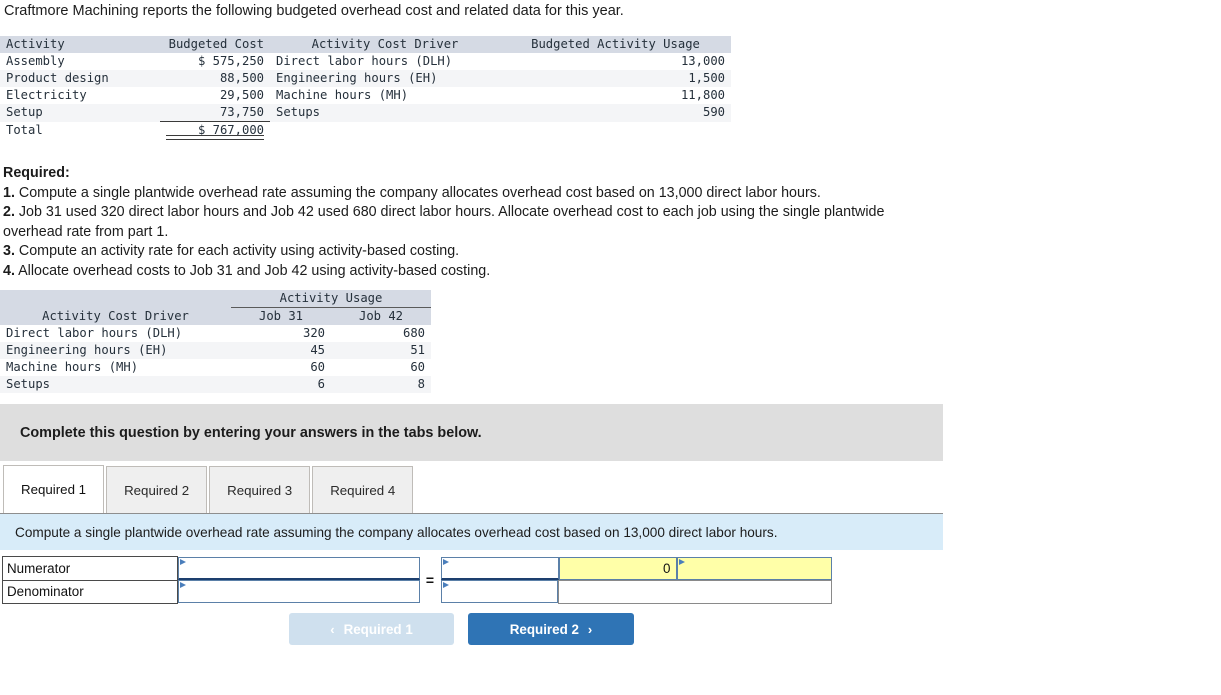  I want to click on answer-entry-area: Numerator = 0 Denominator, so click(417, 580).